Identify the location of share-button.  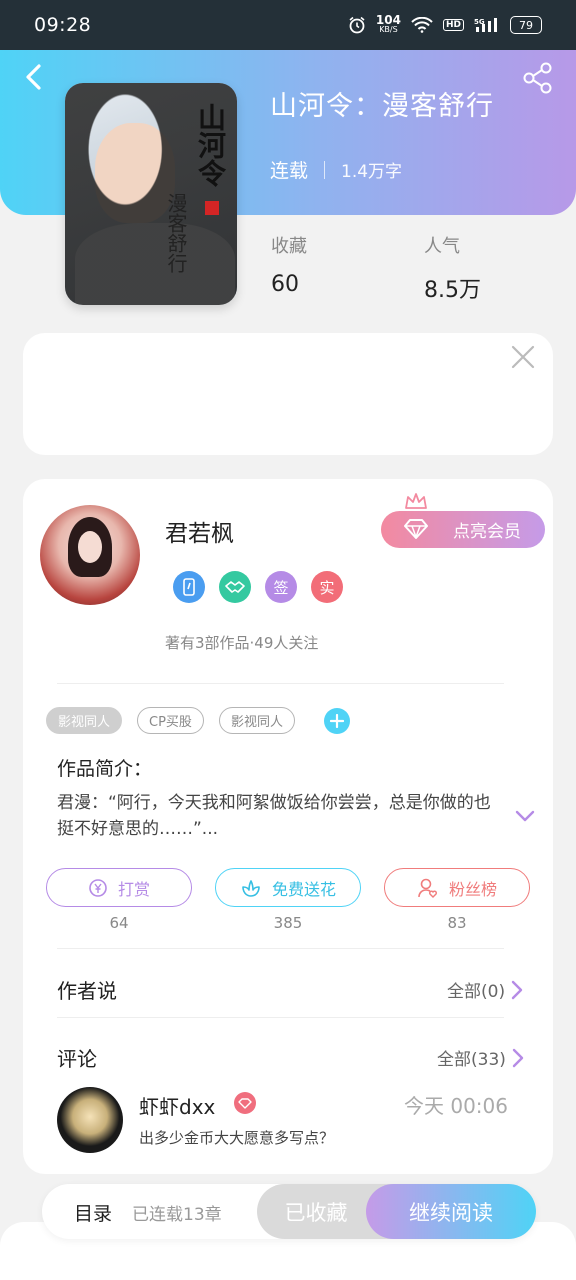
(538, 78).